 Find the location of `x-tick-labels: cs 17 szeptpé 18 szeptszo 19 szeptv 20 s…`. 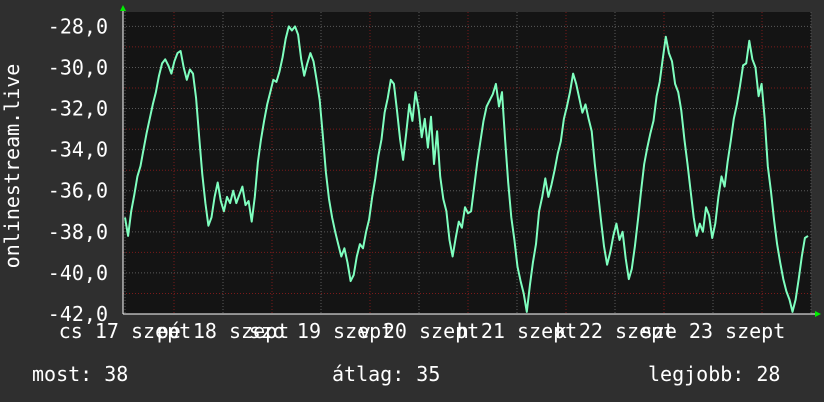

x-tick-labels: cs 17 szeptpé 18 szeptszo 19 szeptv 20 s… is located at coordinates (422, 331).